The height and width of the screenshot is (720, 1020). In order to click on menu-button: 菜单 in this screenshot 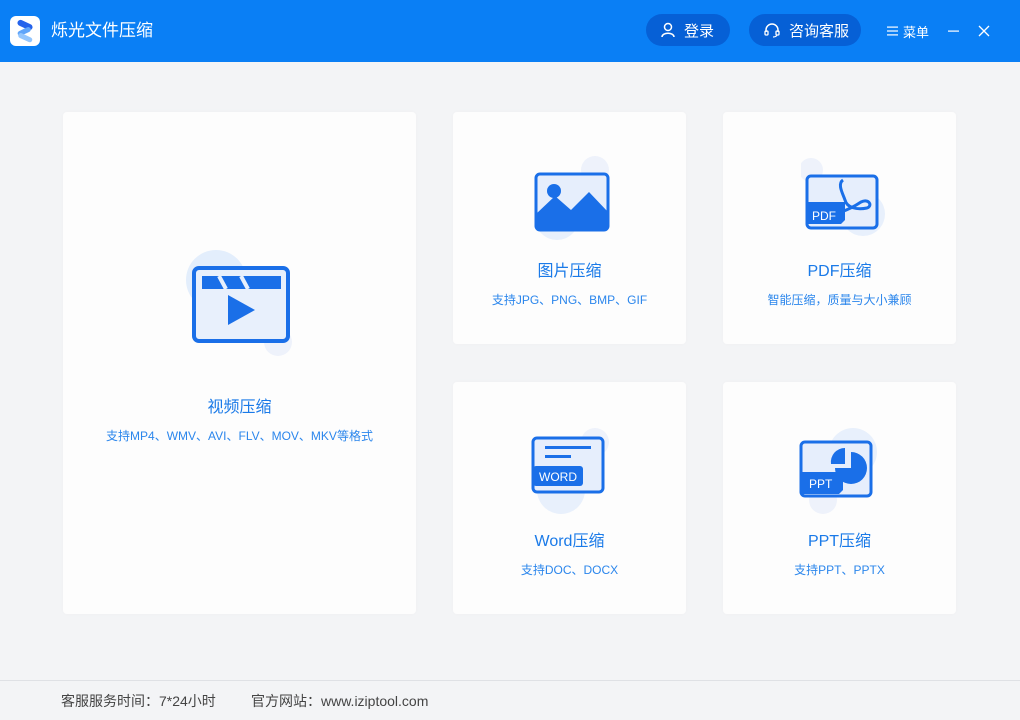, I will do `click(908, 31)`.